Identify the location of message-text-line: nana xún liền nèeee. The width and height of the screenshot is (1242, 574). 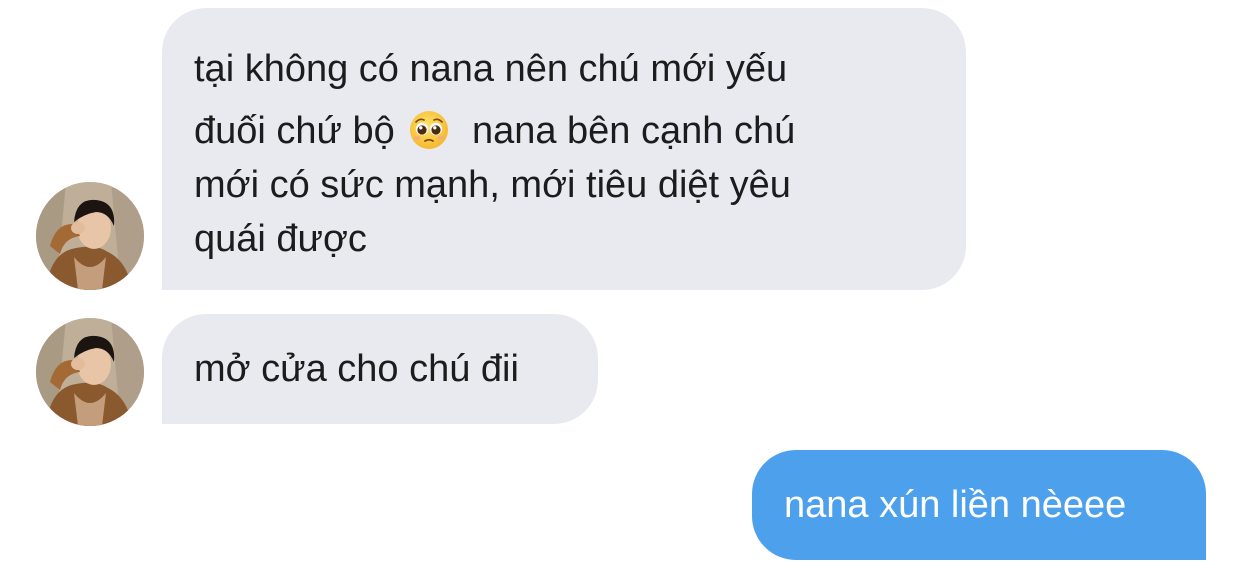
(955, 505).